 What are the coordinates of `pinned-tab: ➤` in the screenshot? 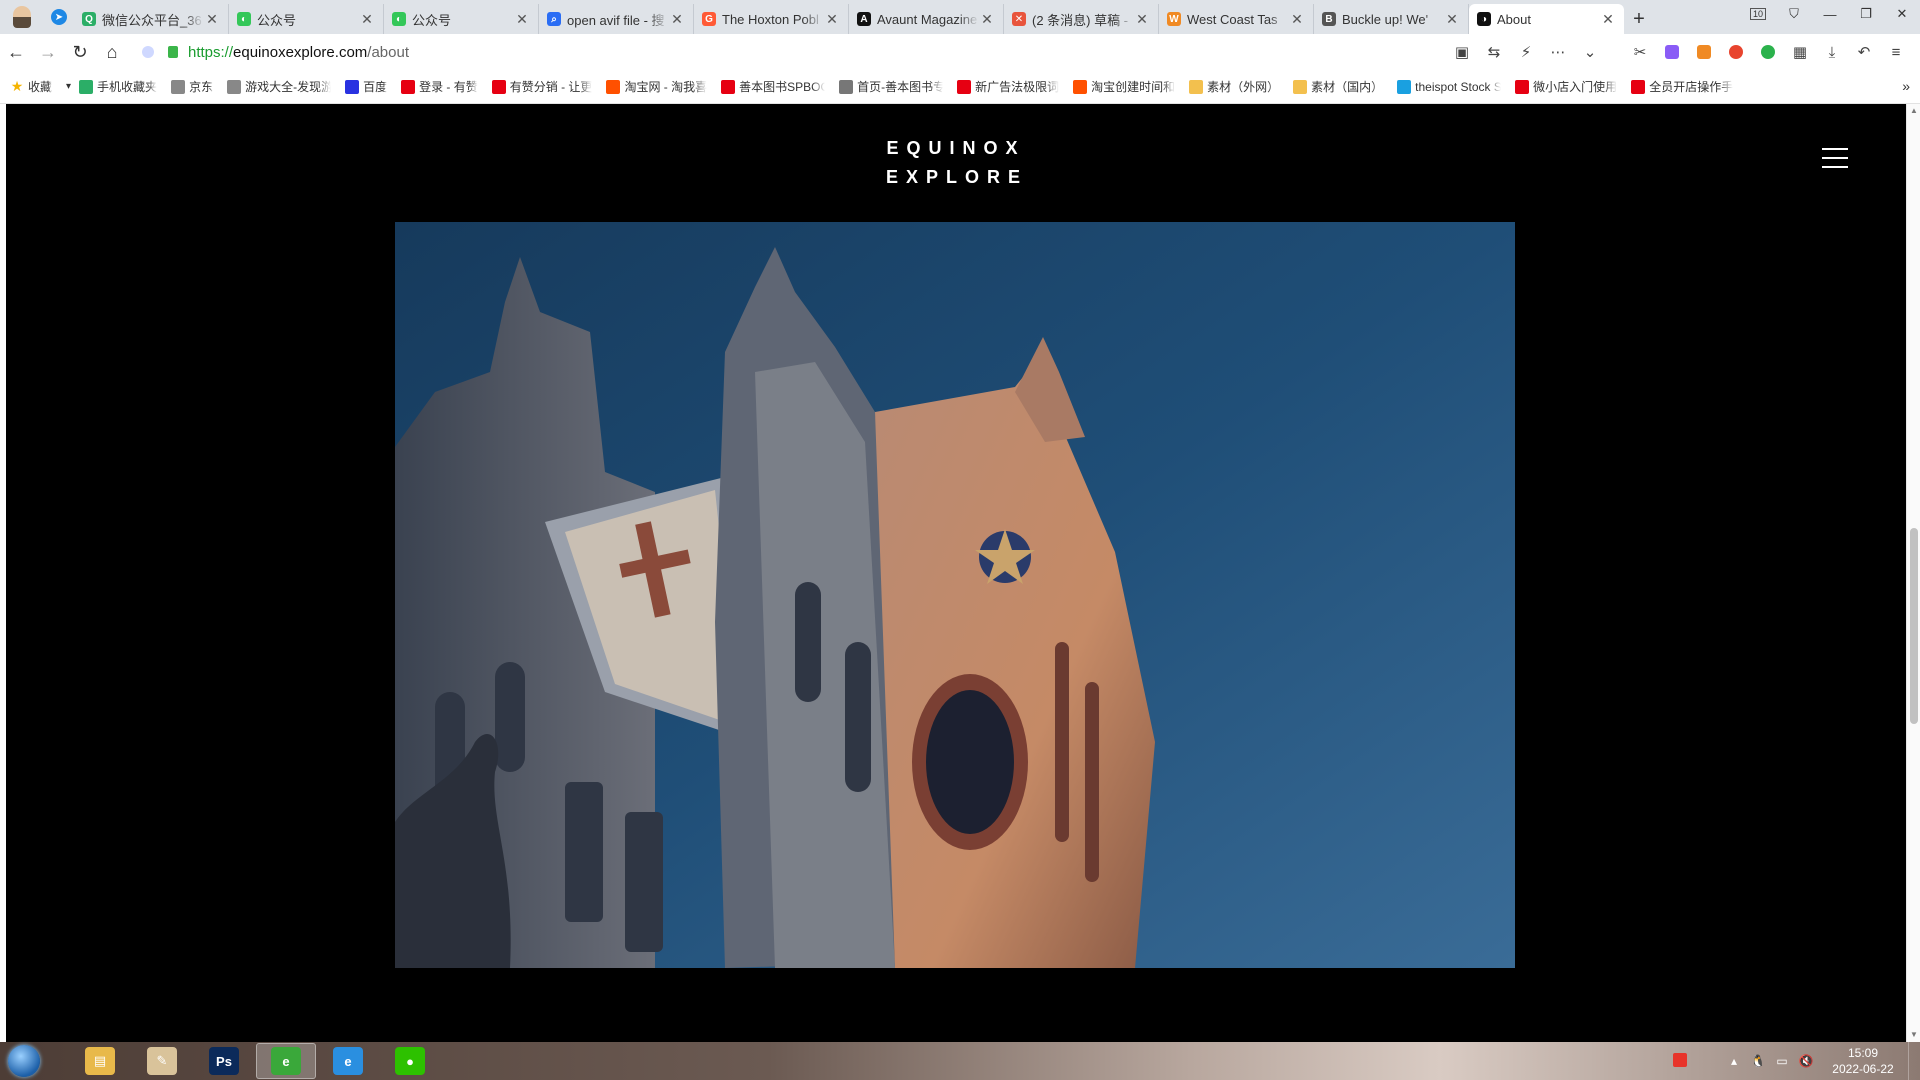 It's located at (59, 17).